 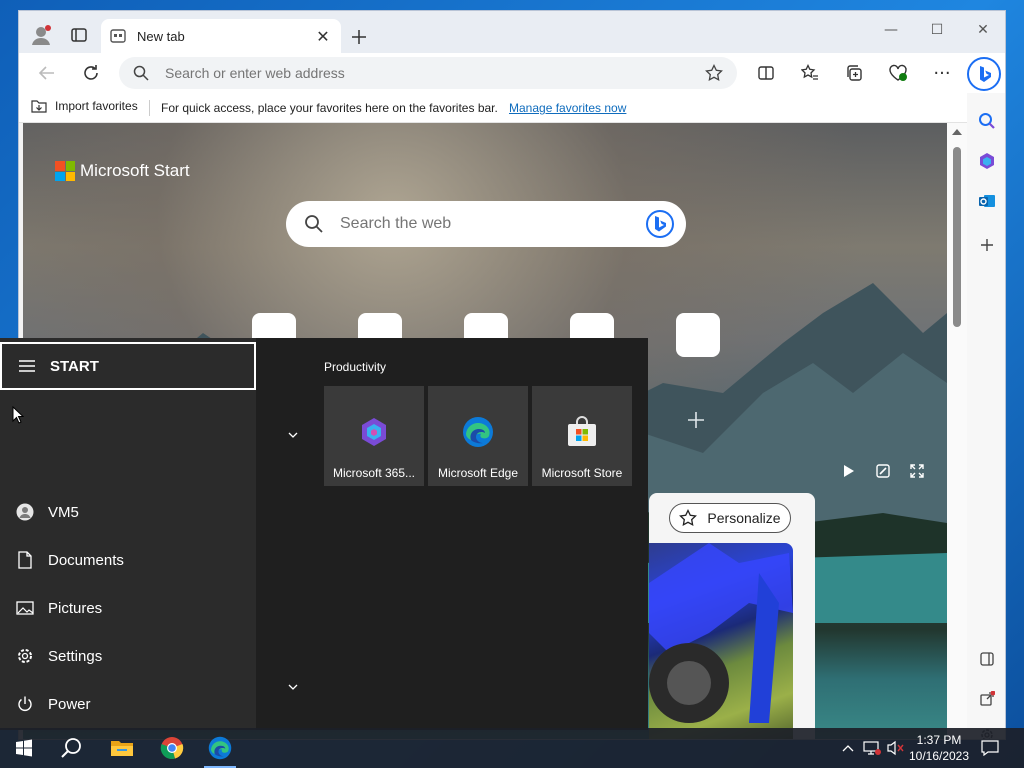 I want to click on volume-muted-icon, so click(x=896, y=748).